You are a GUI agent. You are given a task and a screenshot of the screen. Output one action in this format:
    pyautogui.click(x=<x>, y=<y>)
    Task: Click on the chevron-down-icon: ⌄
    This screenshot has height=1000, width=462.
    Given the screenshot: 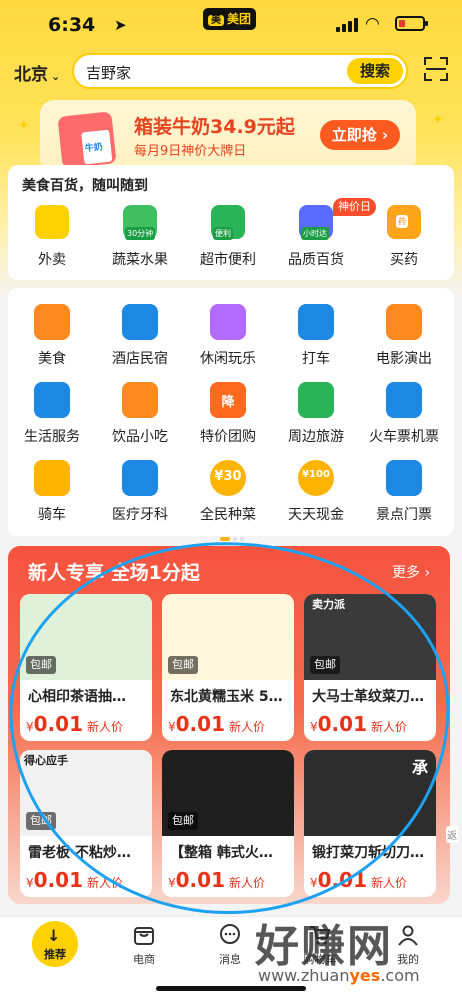 What is the action you would take?
    pyautogui.click(x=56, y=76)
    